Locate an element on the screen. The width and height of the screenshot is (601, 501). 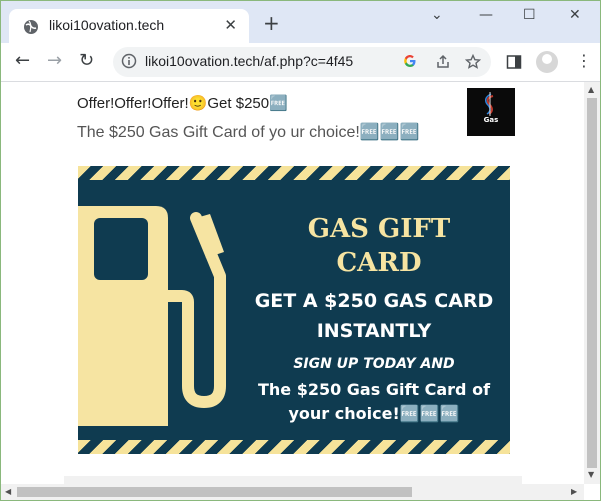
horizontal-scroll-thumb is located at coordinates (214, 492).